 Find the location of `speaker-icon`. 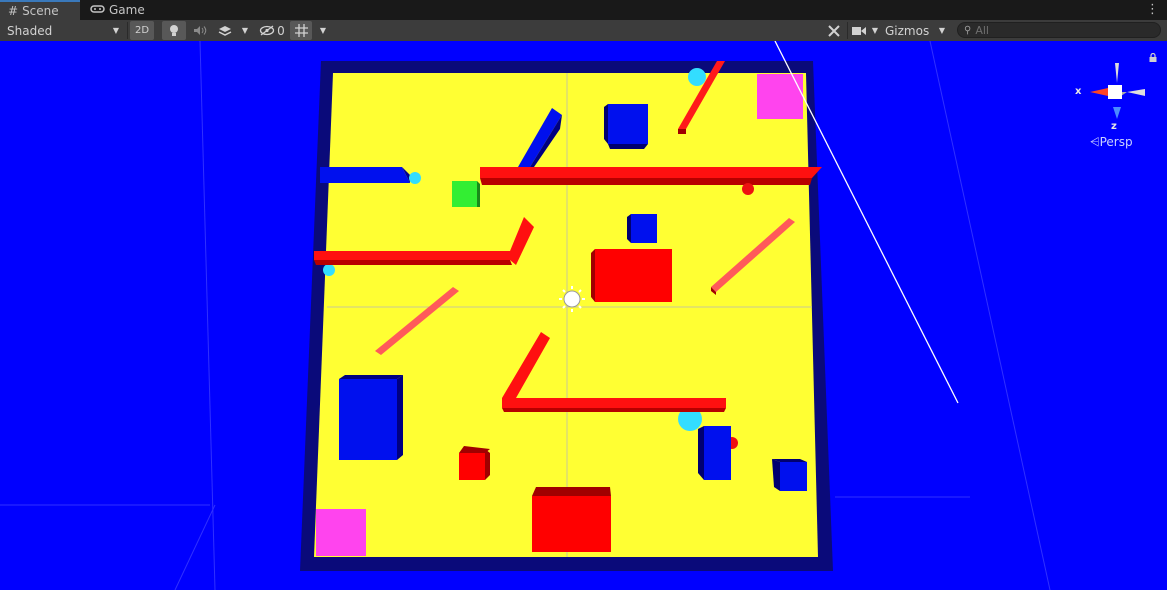

speaker-icon is located at coordinates (200, 30).